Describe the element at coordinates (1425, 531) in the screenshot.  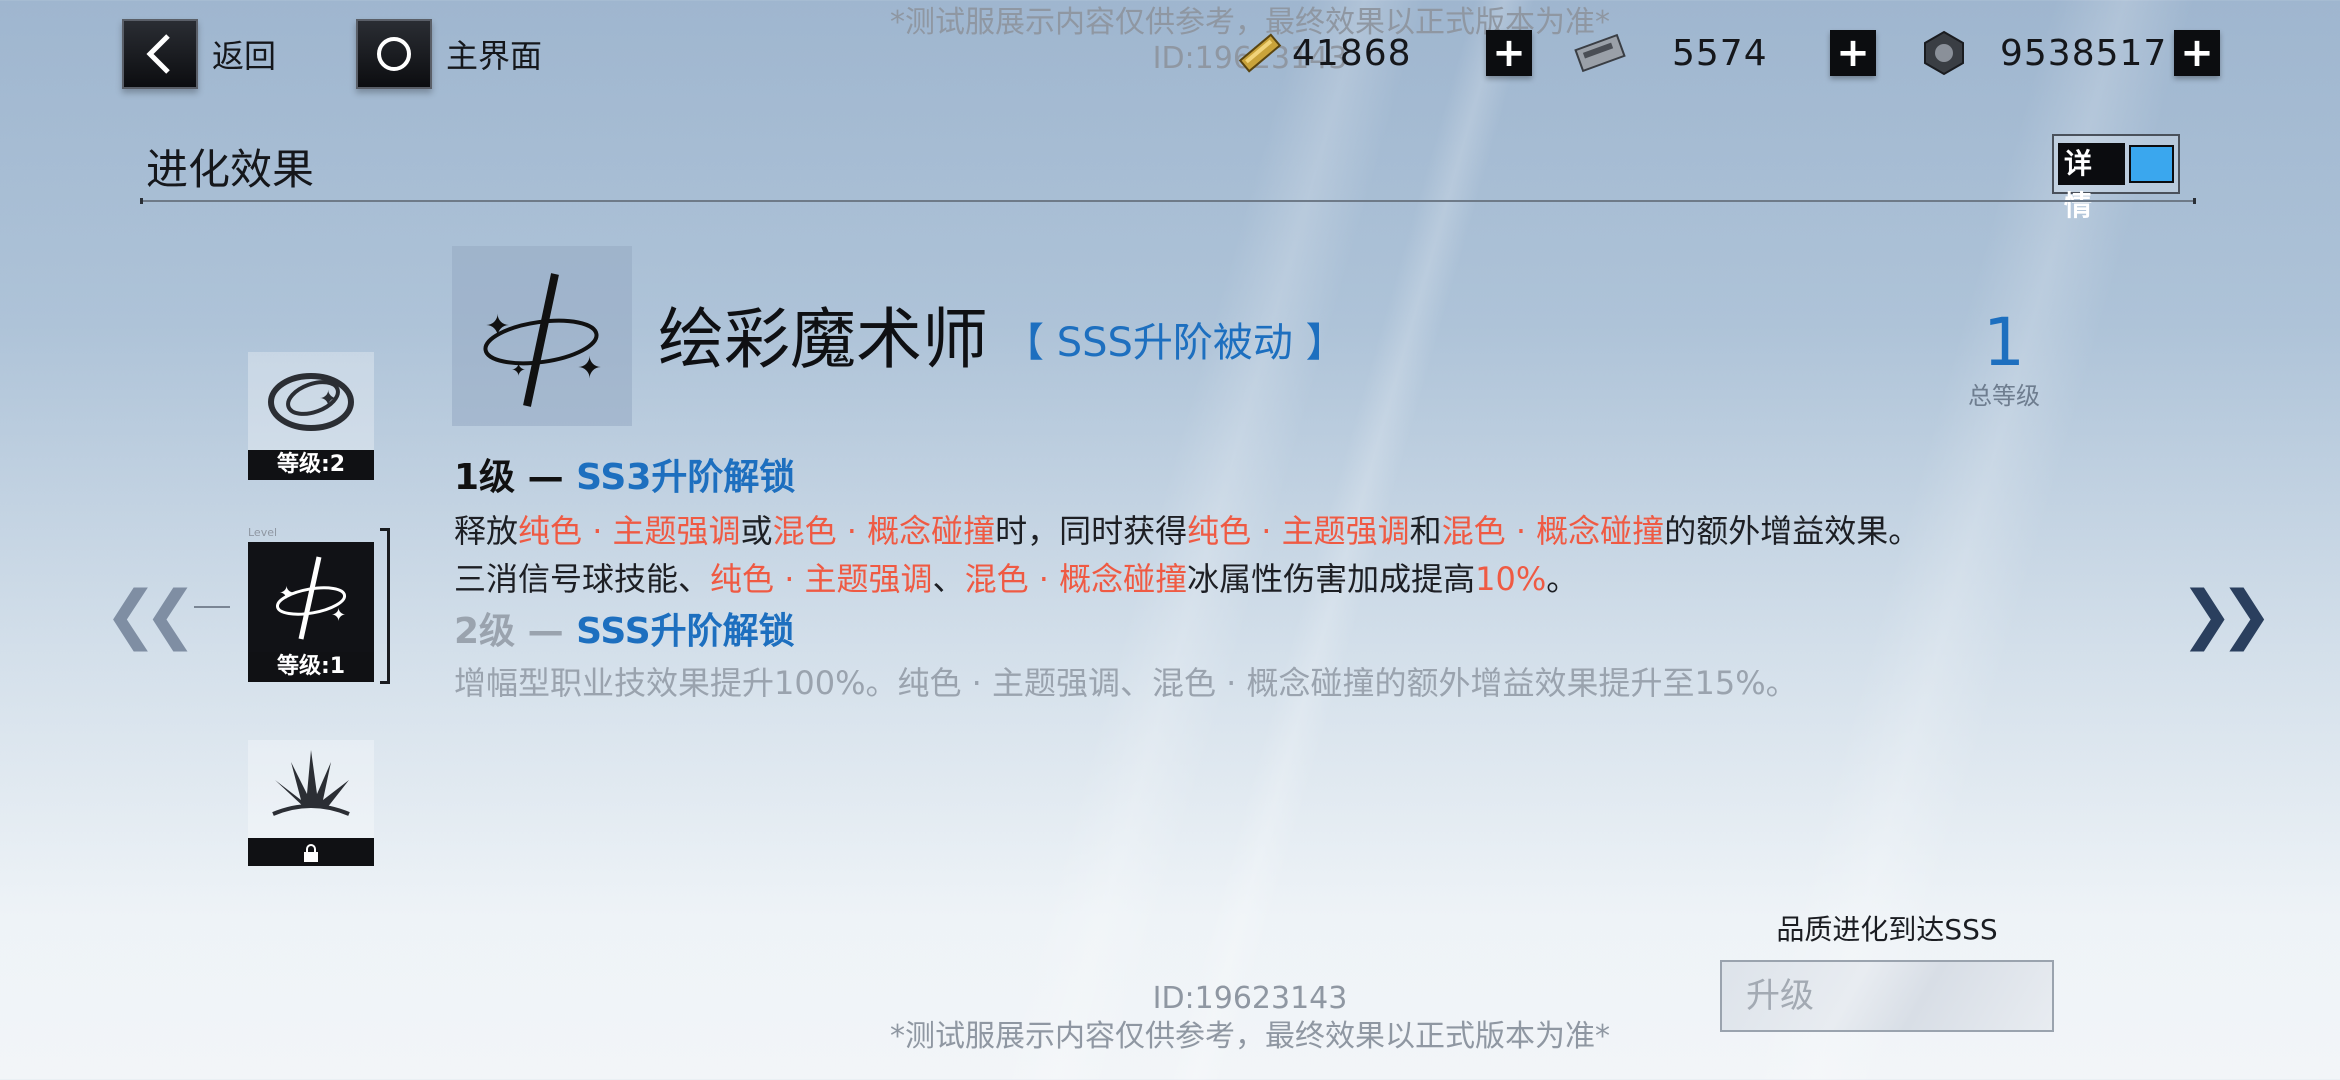
I see `text-segment: 和` at that location.